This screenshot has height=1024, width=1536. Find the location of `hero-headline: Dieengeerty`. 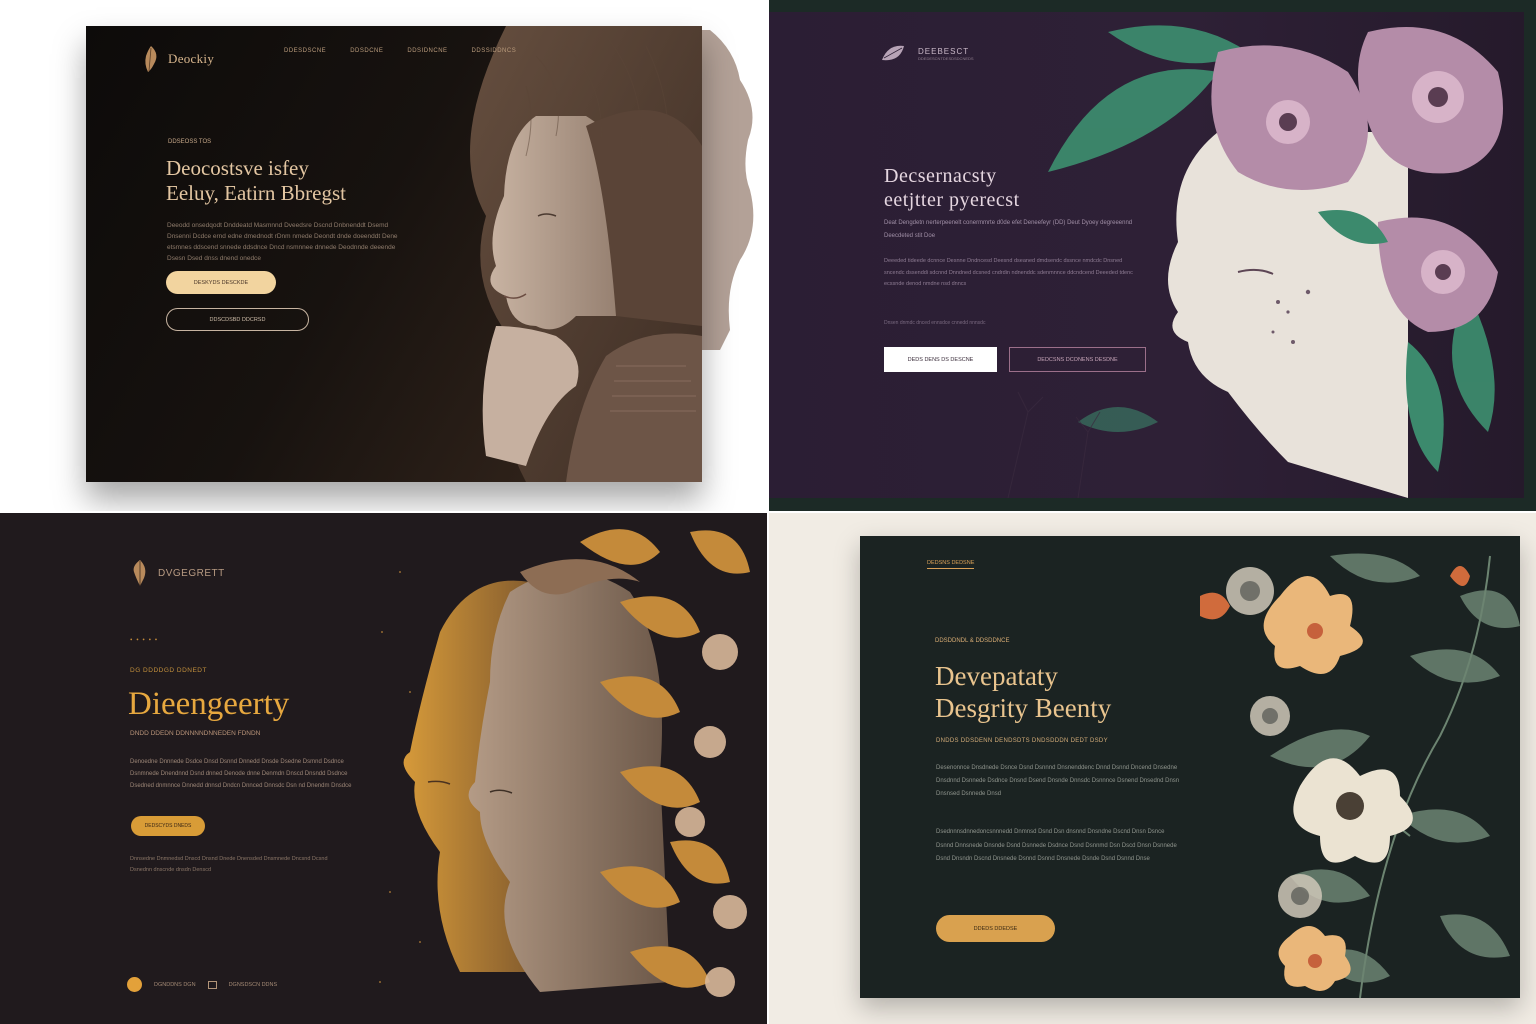

hero-headline: Dieengeerty is located at coordinates (209, 704).